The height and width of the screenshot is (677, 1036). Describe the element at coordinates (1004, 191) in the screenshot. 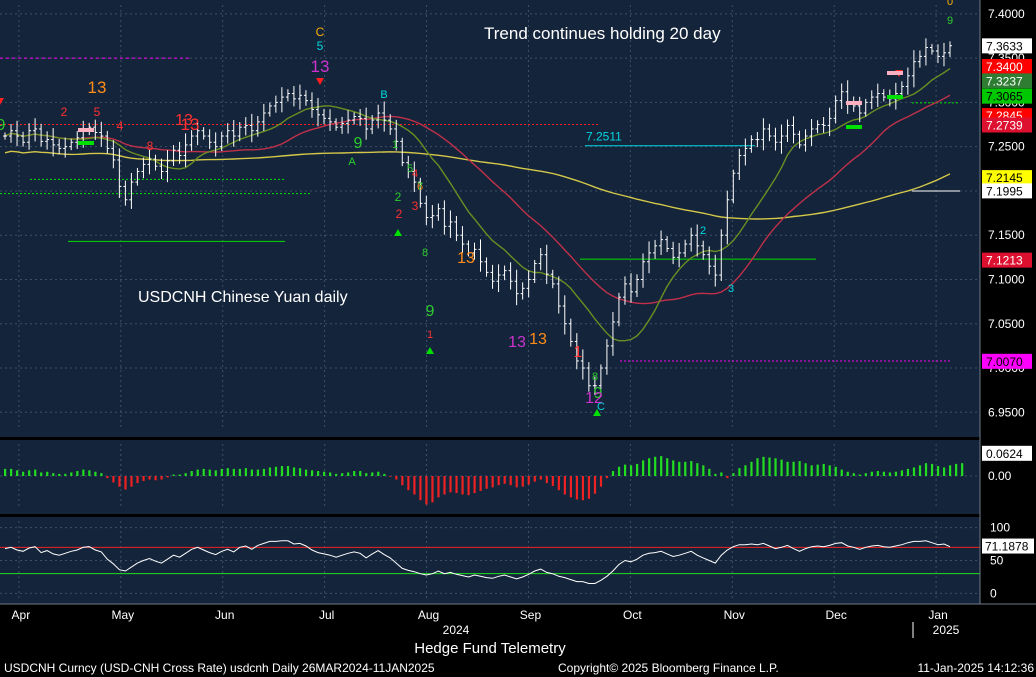

I see `price-value-label: 7.1995` at that location.